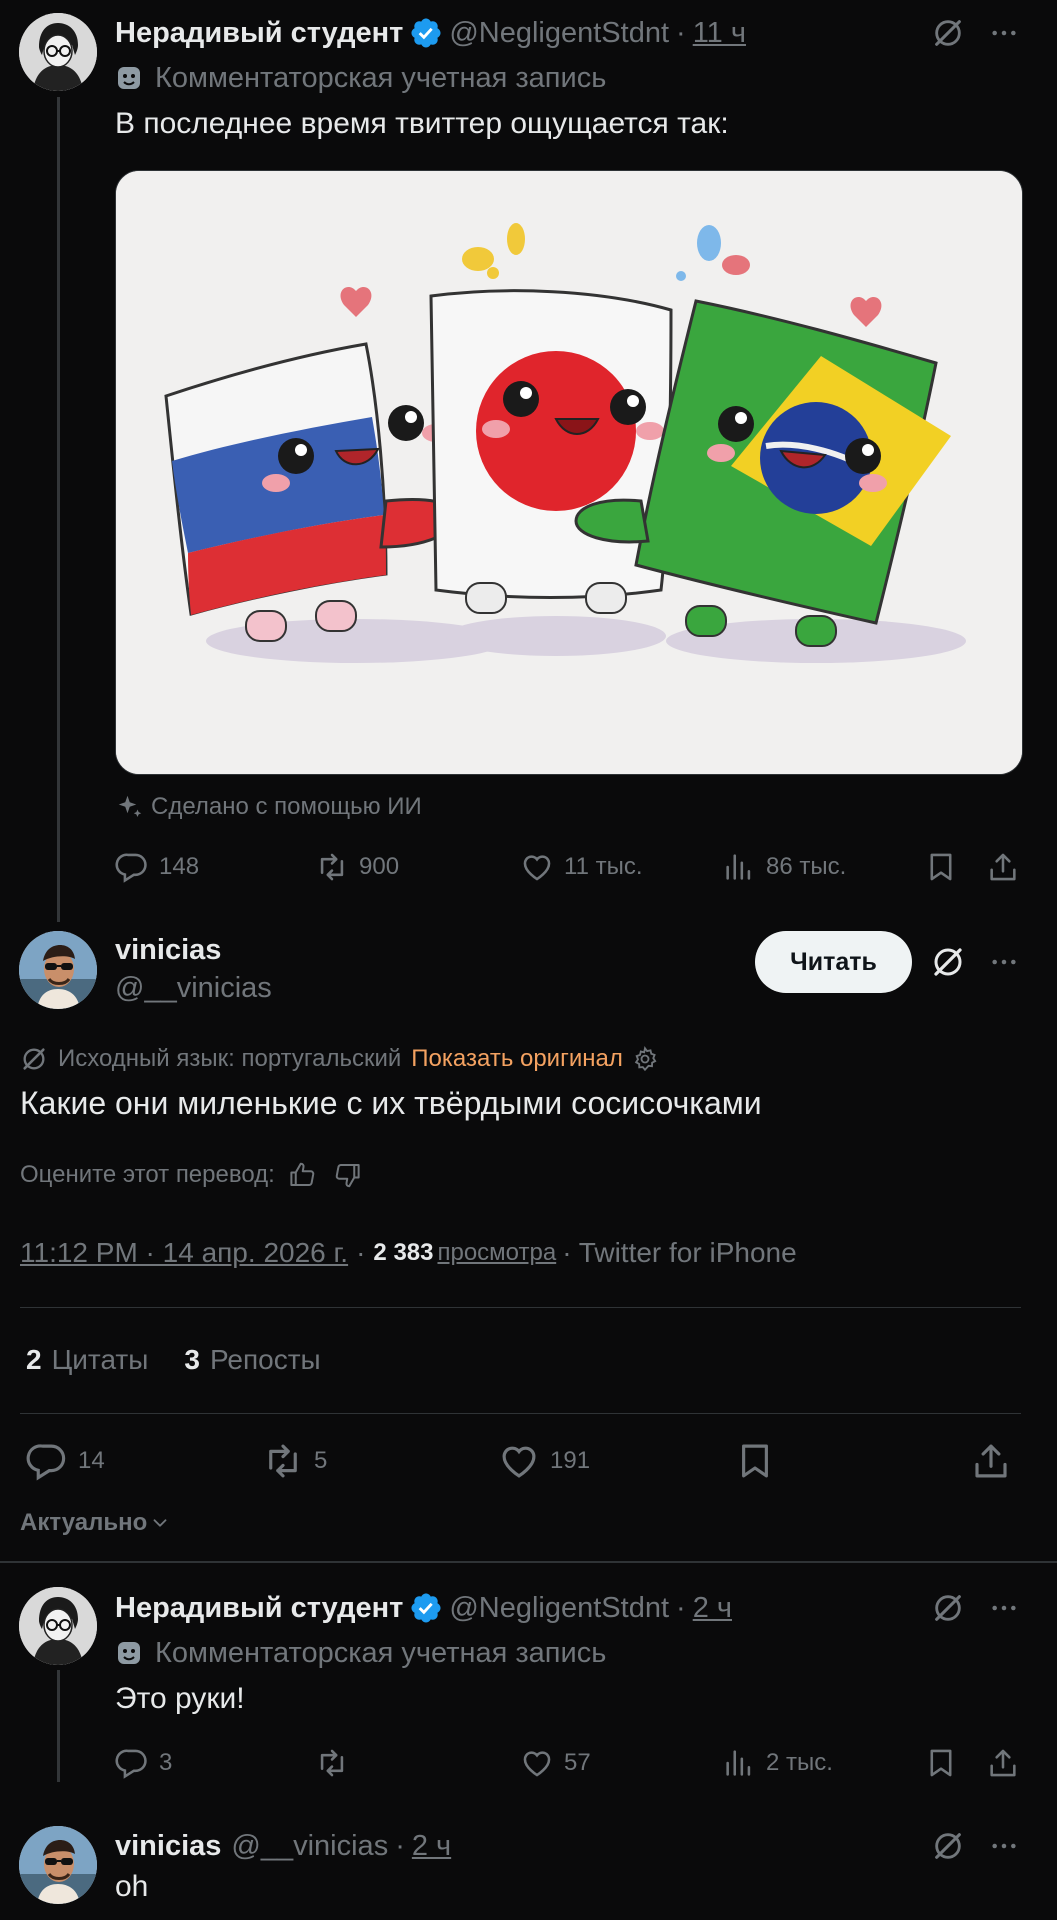  Describe the element at coordinates (719, 33) in the screenshot. I see `post-time: 11 ч` at that location.